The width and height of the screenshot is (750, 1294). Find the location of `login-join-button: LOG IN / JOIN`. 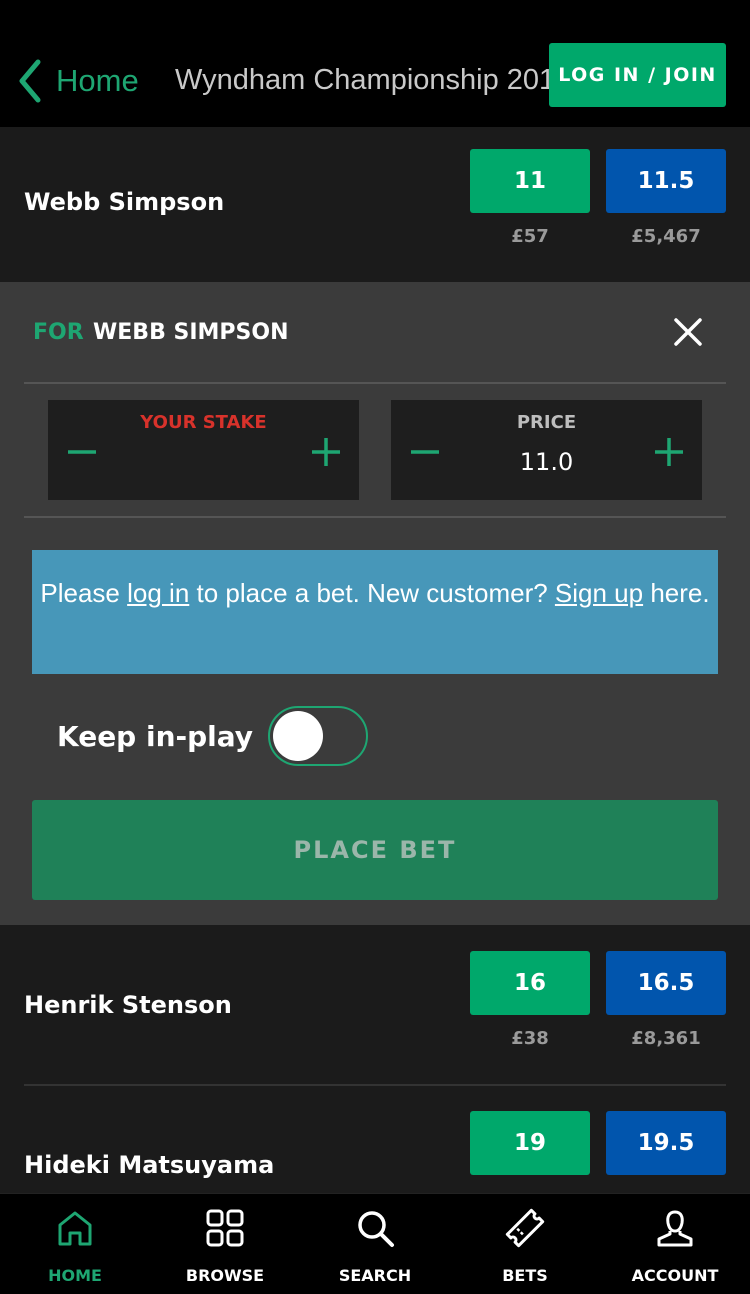

login-join-button: LOG IN / JOIN is located at coordinates (637, 75).